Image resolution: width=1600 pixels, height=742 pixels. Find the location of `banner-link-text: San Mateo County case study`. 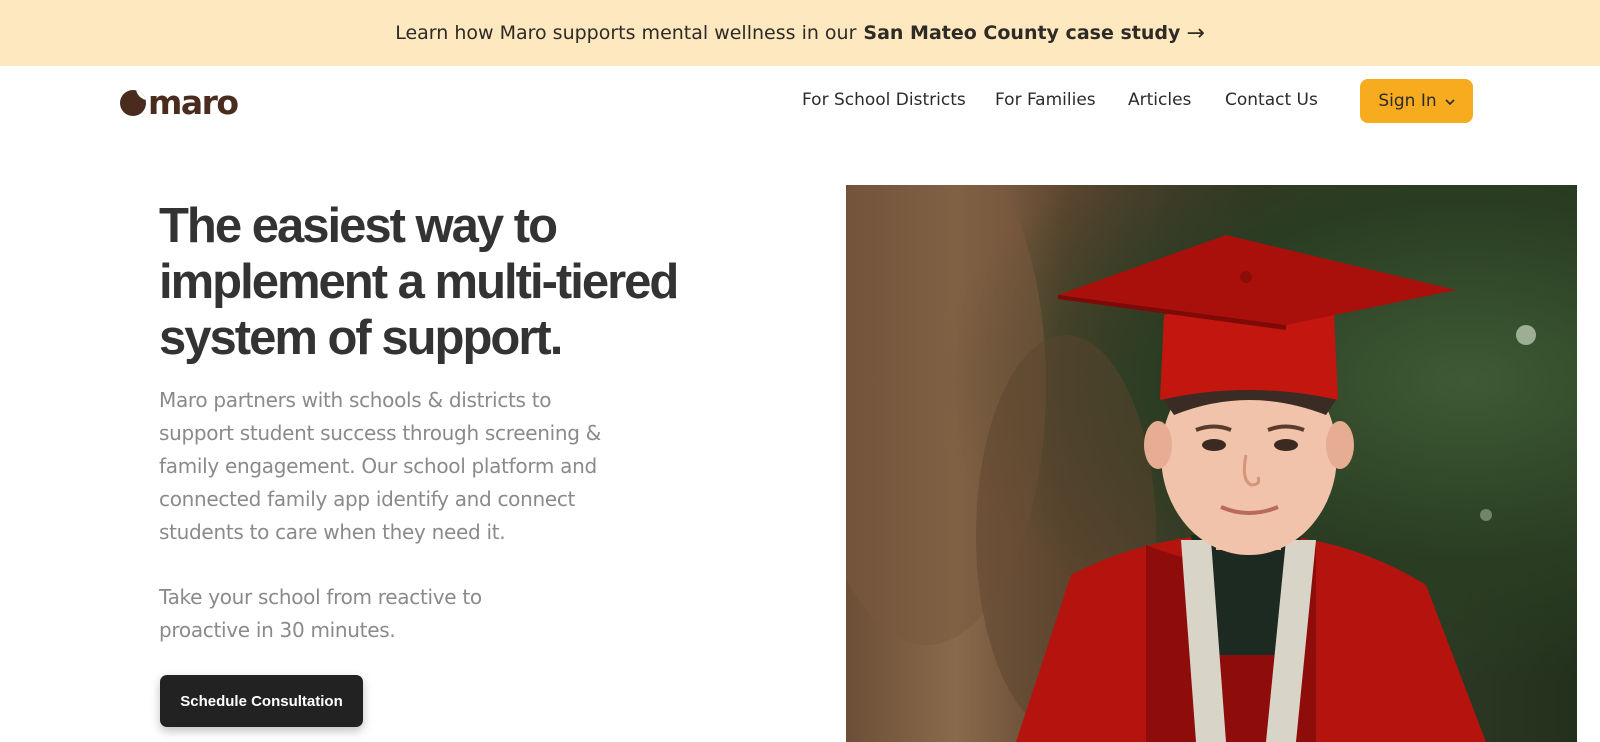

banner-link-text: San Mateo County case study is located at coordinates (1022, 33).